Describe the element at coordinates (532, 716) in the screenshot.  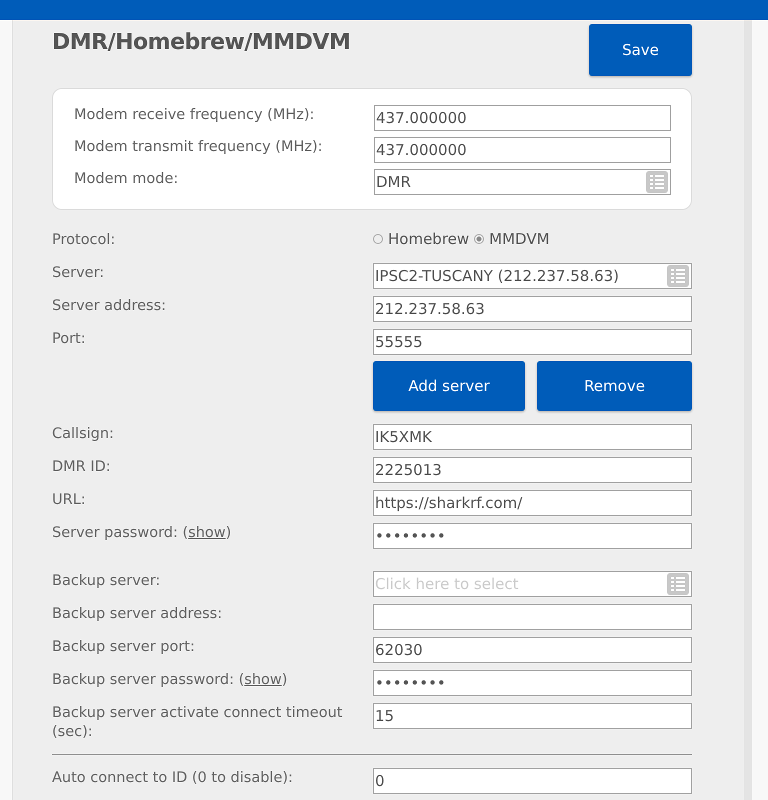
I see `input-field: 15` at that location.